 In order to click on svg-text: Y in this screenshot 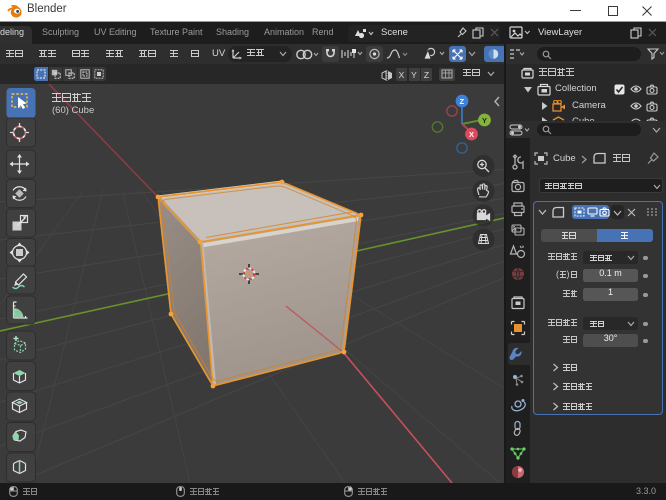, I will do `click(484, 120)`.